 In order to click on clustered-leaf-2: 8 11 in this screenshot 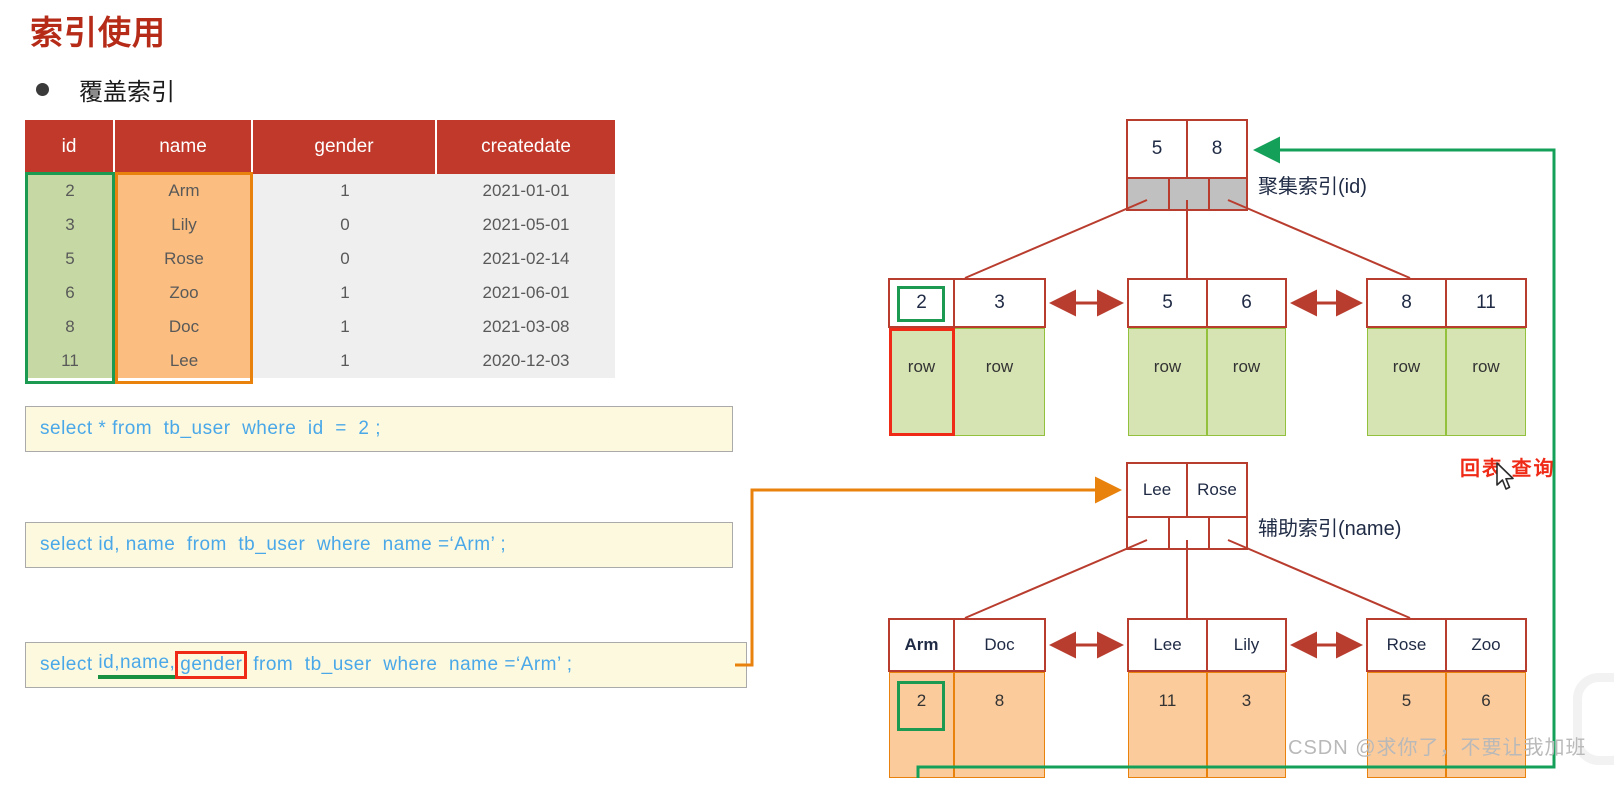, I will do `click(1446, 303)`.